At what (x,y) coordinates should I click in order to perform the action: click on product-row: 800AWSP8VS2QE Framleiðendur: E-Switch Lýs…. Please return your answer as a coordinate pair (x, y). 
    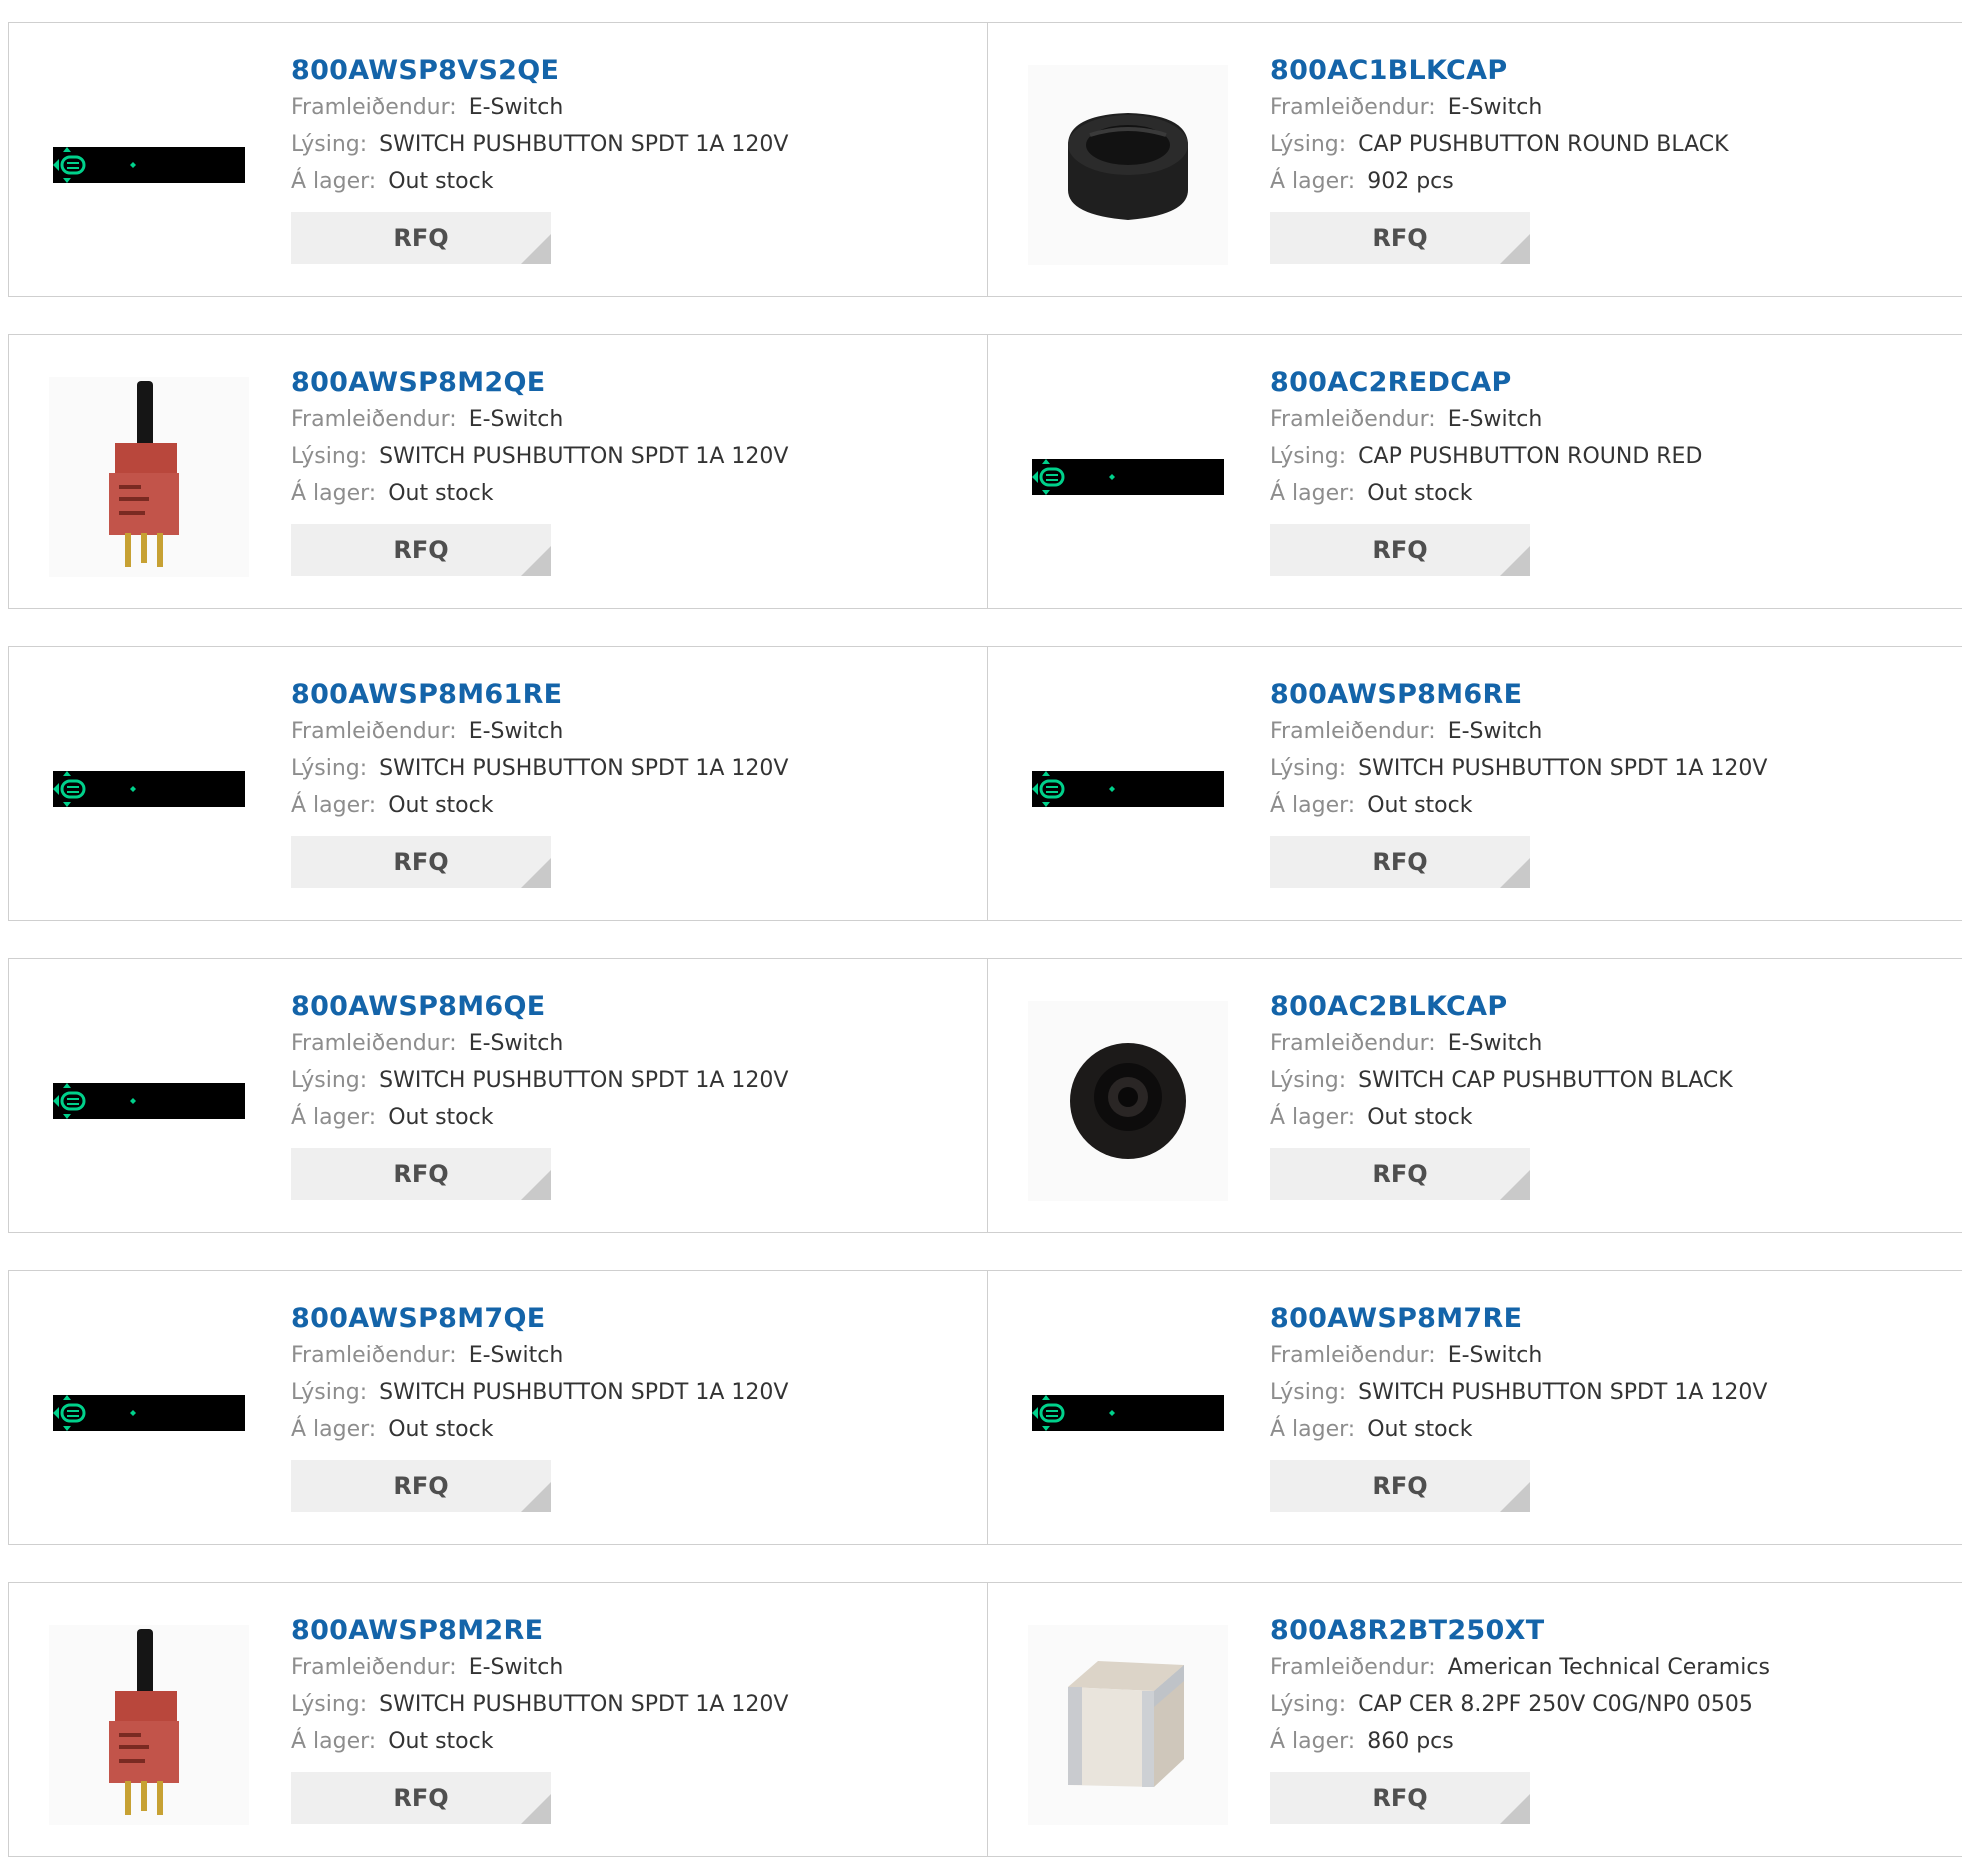
    Looking at the image, I should click on (985, 159).